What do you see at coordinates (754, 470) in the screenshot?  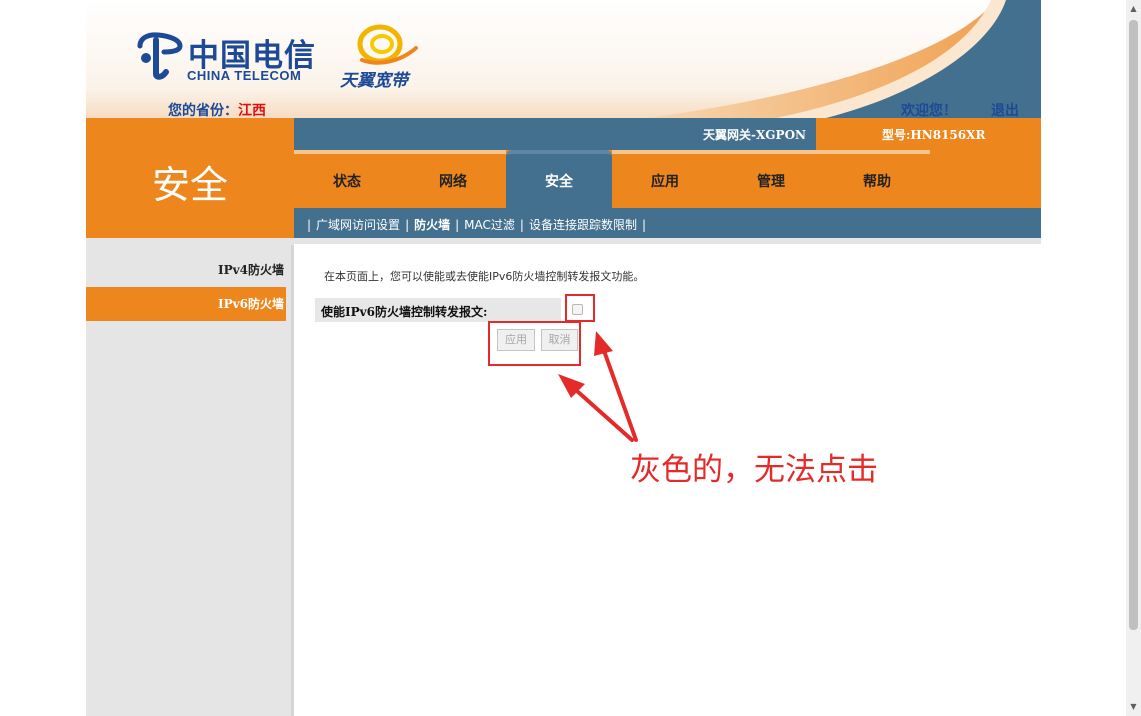 I see `annotation-text: 灰色的，无法点击` at bounding box center [754, 470].